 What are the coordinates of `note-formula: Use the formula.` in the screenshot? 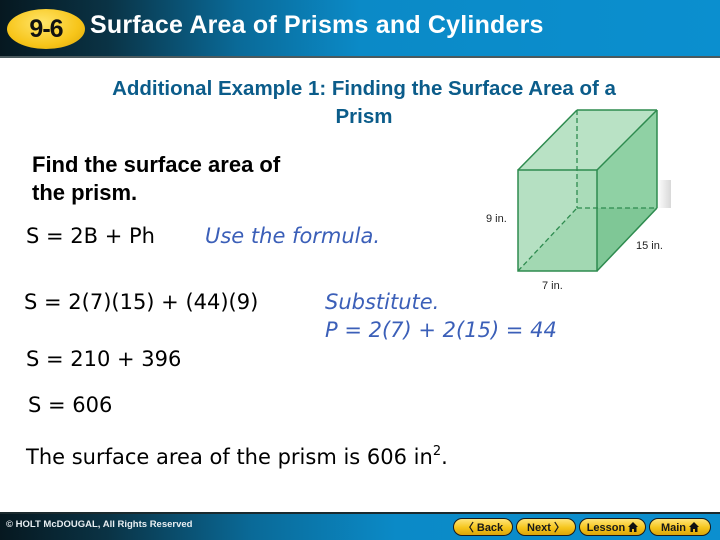 It's located at (293, 236).